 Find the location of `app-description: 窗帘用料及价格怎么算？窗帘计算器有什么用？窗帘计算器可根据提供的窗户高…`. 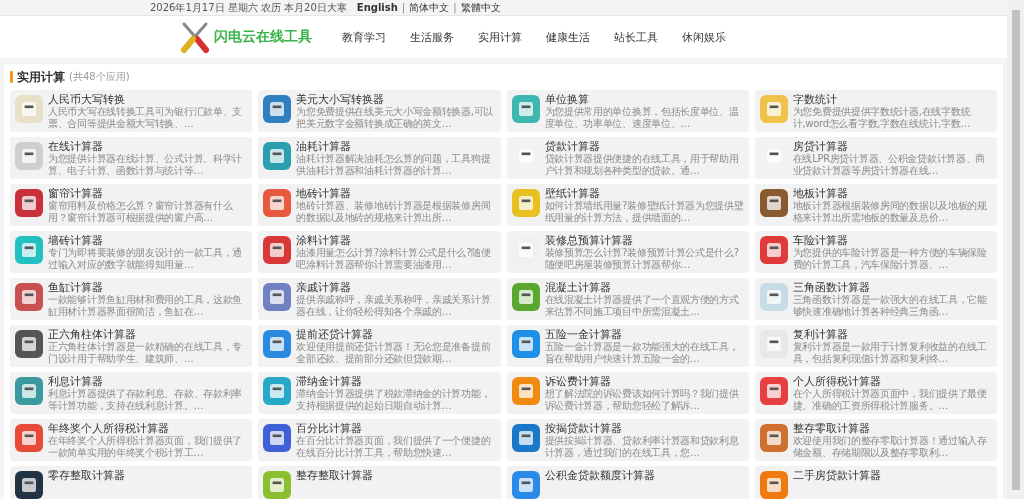

app-description: 窗帘用料及价格怎么算？窗帘计算器有什么用？窗帘计算器可根据提供的窗户高… is located at coordinates (141, 211).